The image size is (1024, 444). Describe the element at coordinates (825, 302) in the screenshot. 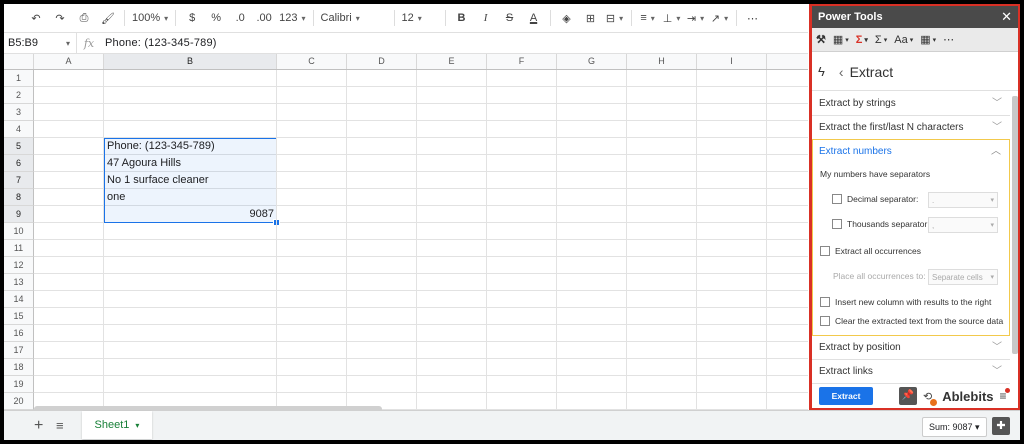

I see `insert-column-checkbox` at that location.